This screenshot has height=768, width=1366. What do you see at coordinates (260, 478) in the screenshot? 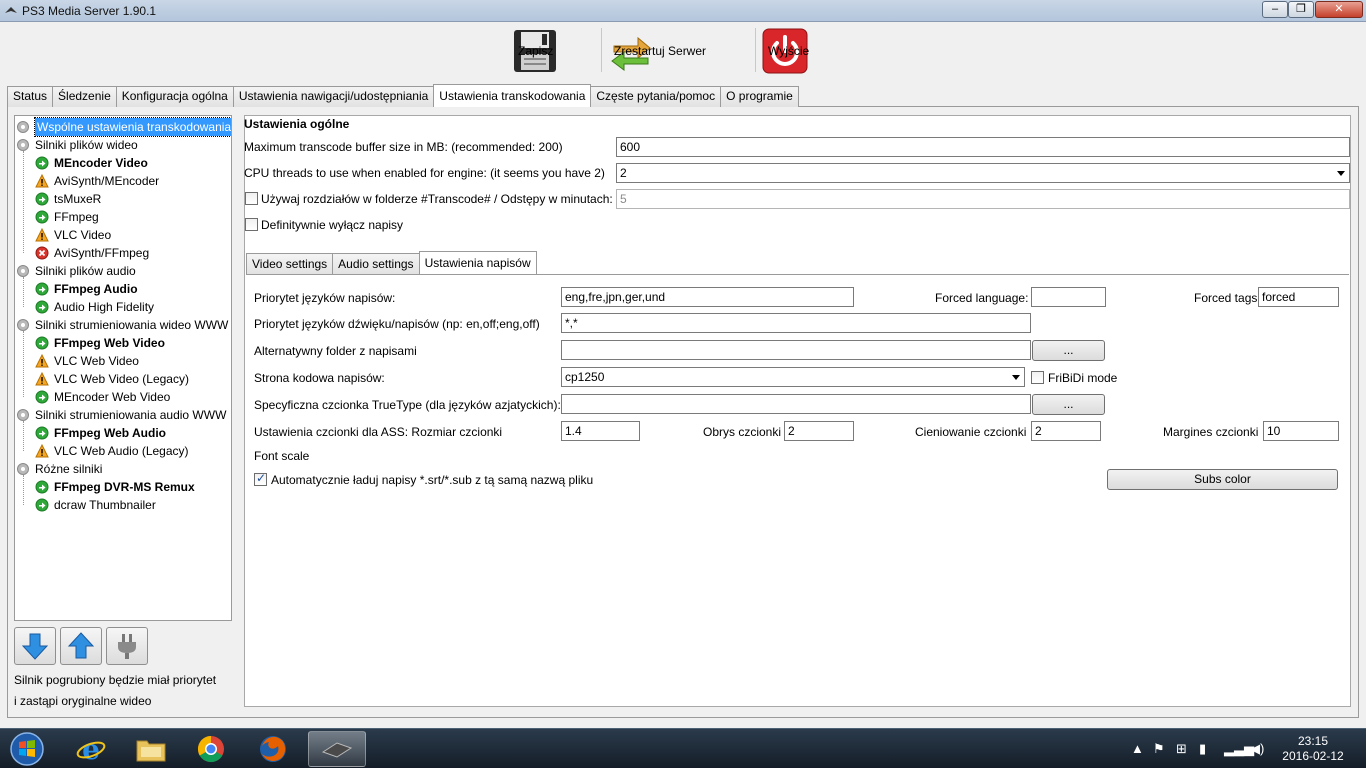
I see `autoload-subtitles-checkbox` at bounding box center [260, 478].